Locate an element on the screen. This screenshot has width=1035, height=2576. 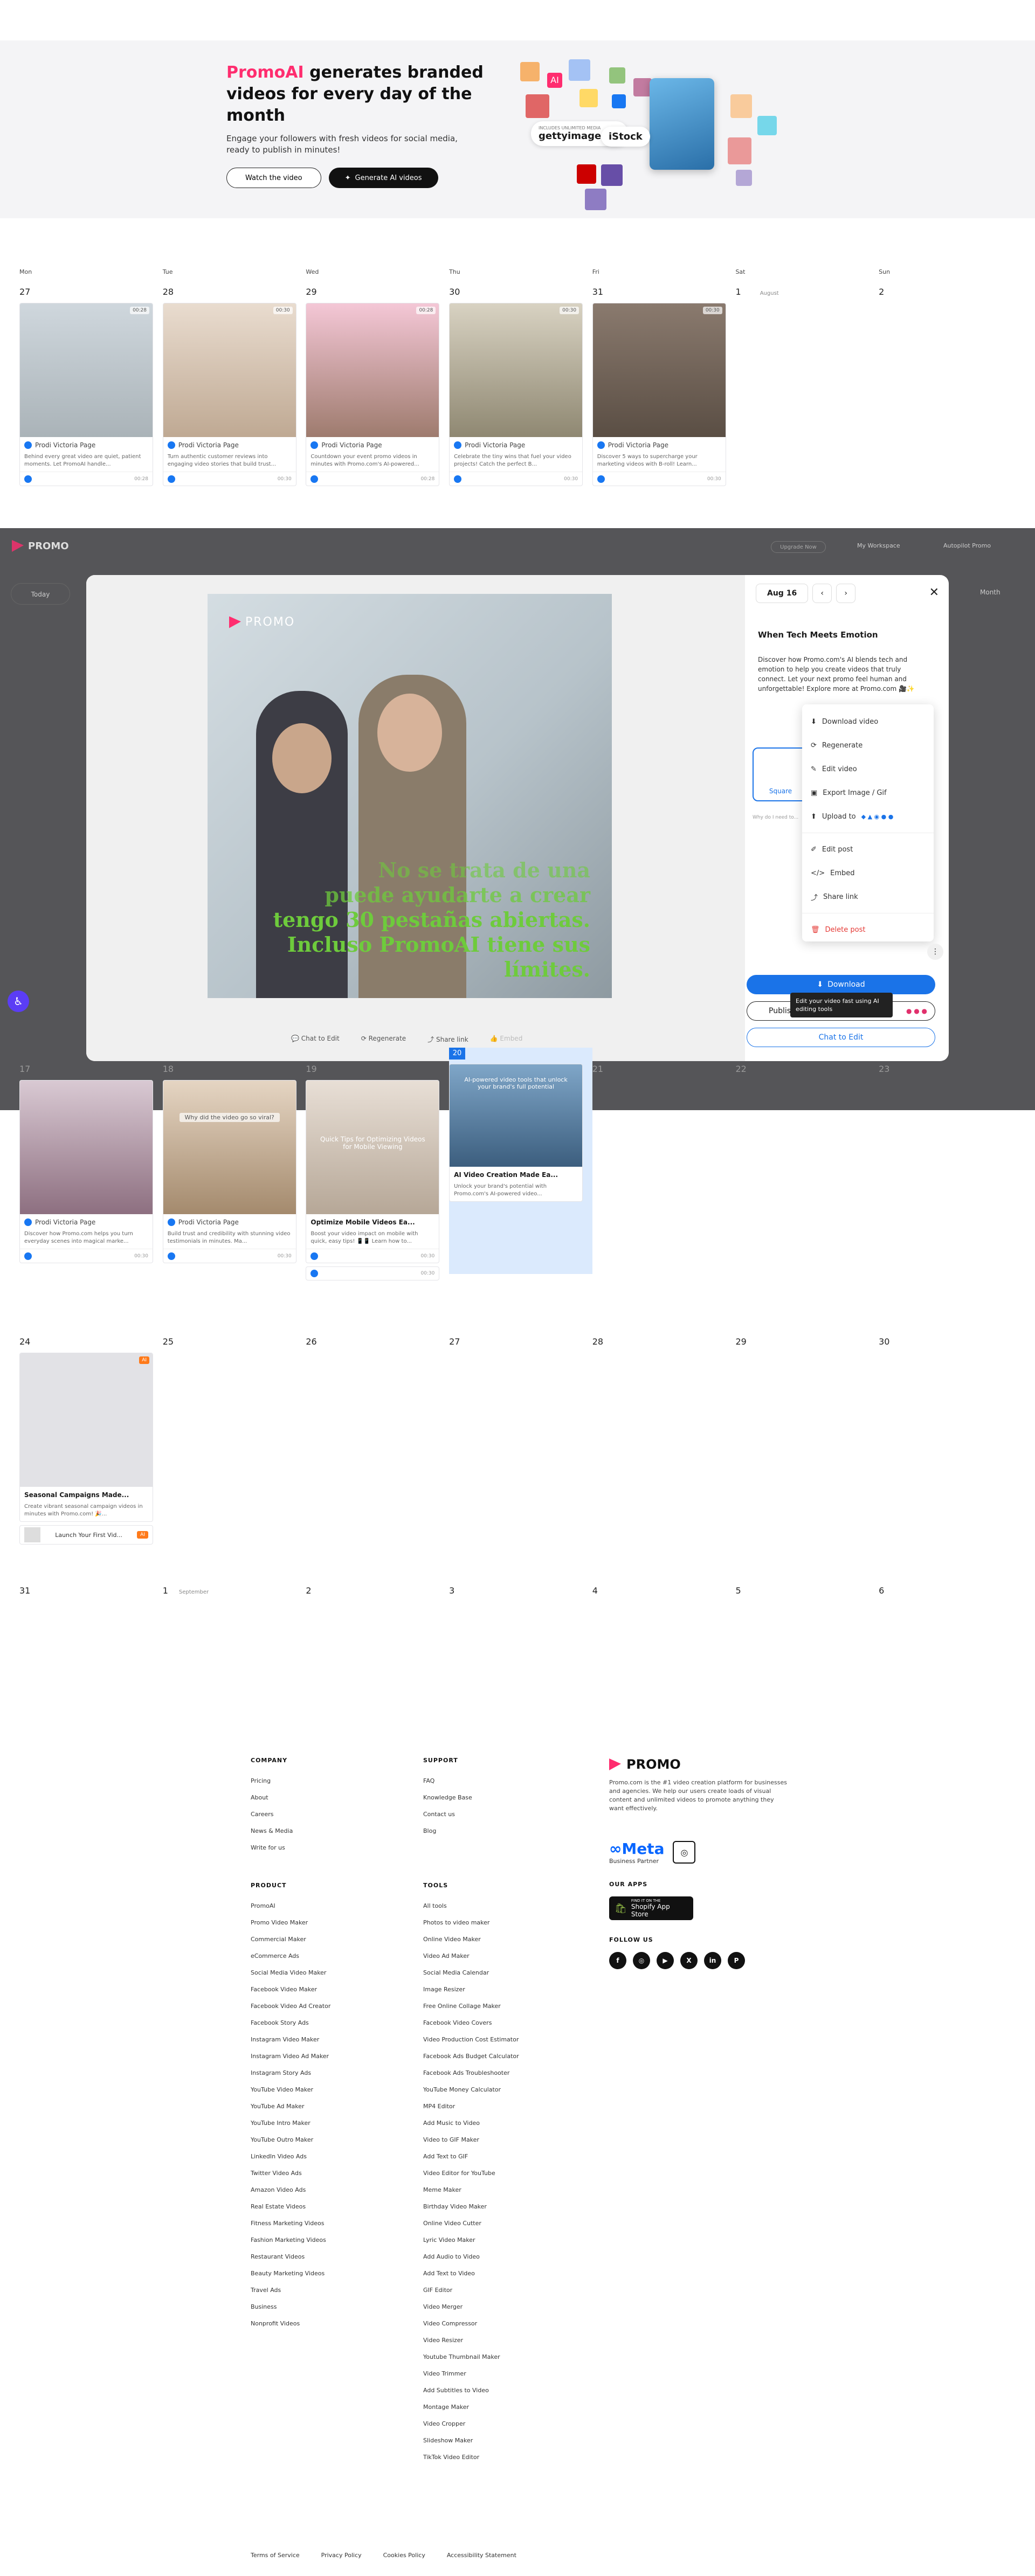
footer-link: All tools is located at coordinates (471, 1906).